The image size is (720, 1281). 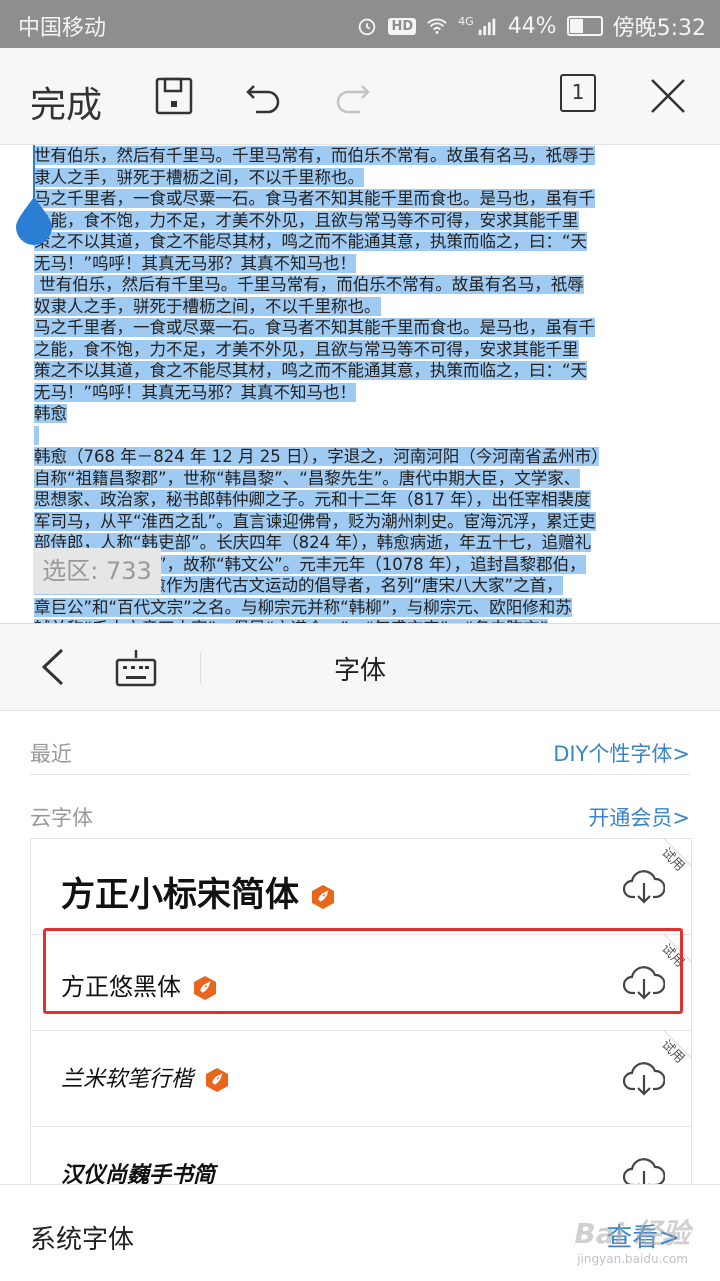 I want to click on system-fonts-label: 系统字体, so click(x=82, y=1240).